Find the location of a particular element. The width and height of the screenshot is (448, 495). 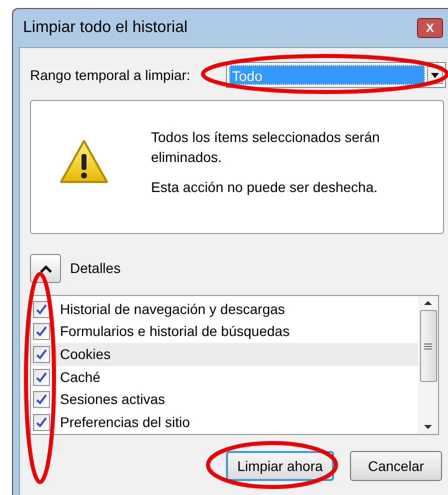

history-option: Cookies is located at coordinates (224, 354).